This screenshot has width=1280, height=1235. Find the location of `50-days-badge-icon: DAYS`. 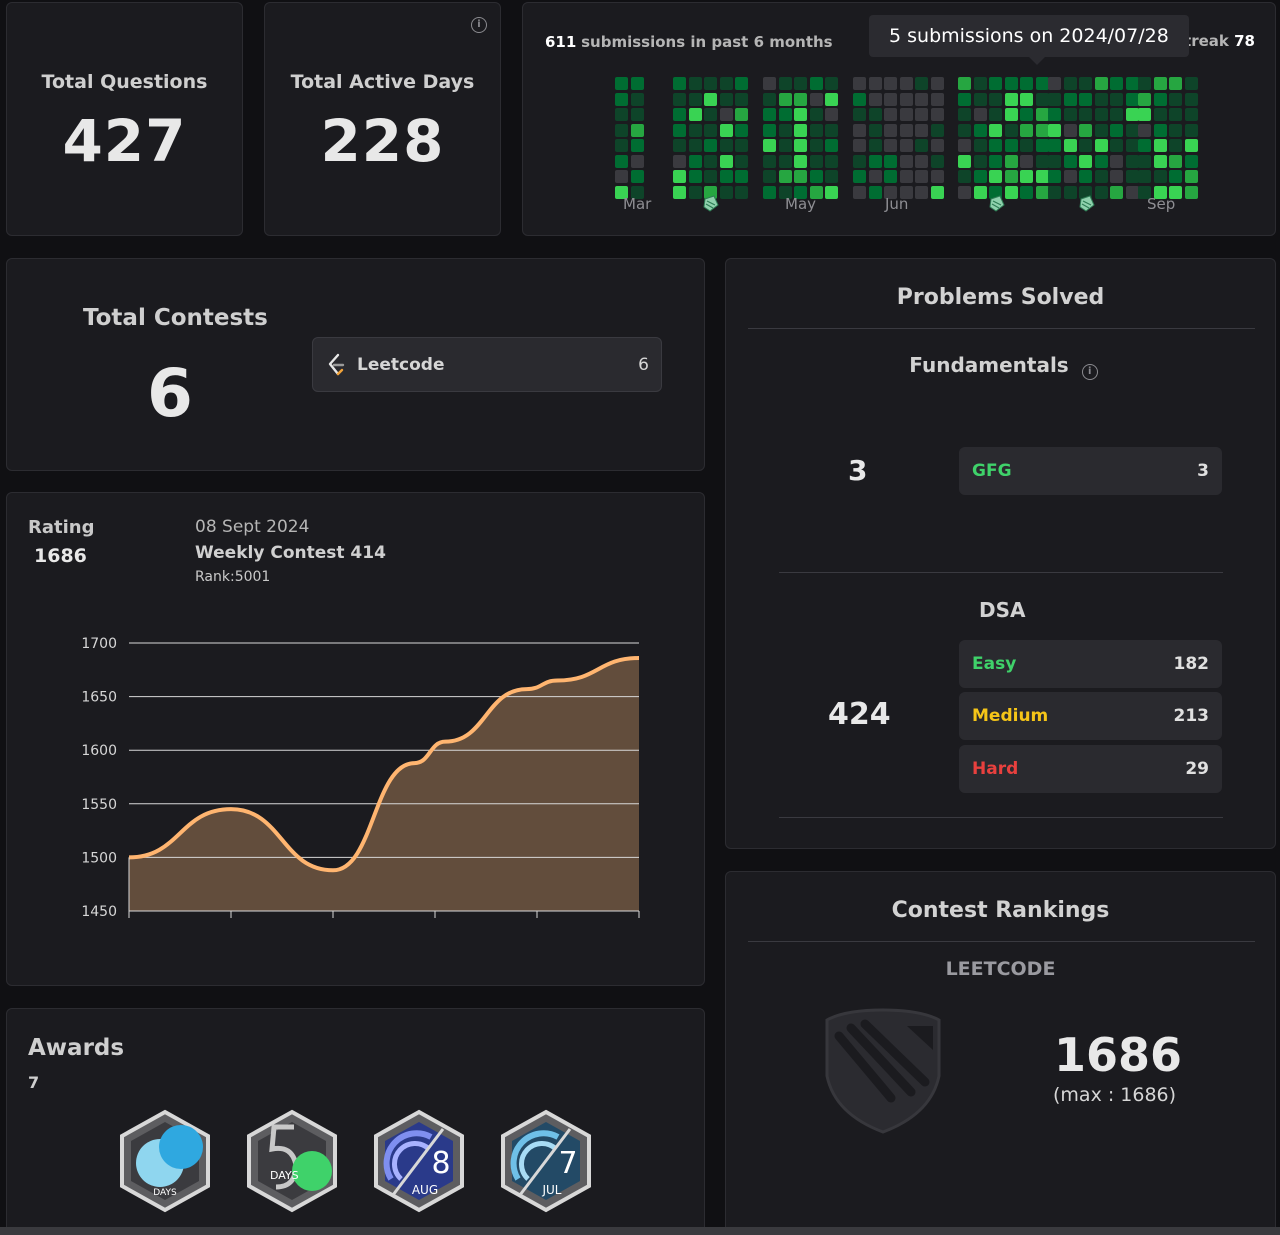

50-days-badge-icon: DAYS is located at coordinates (292, 1161).